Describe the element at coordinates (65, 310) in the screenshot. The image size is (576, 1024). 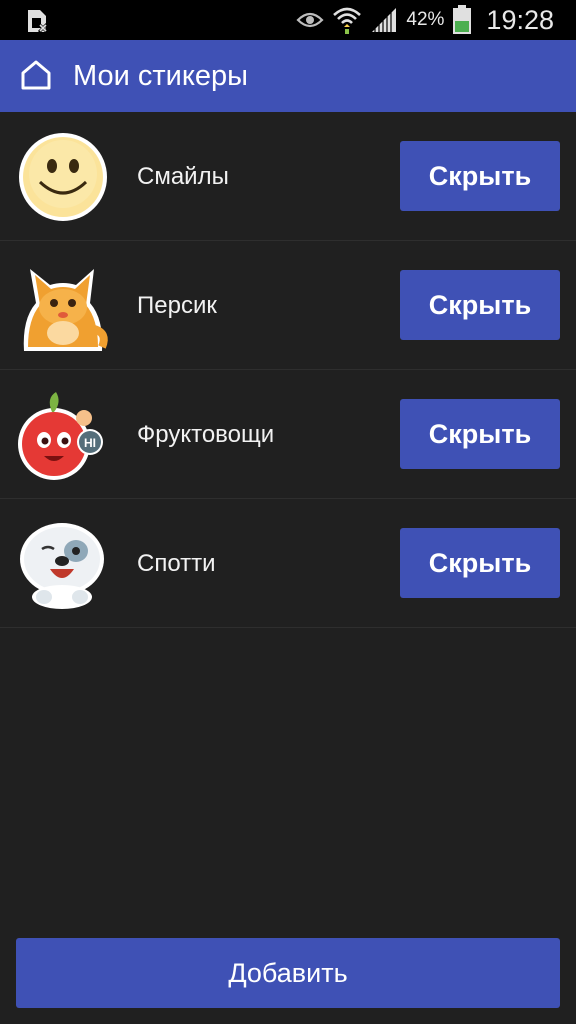
I see `cat-sticker` at that location.